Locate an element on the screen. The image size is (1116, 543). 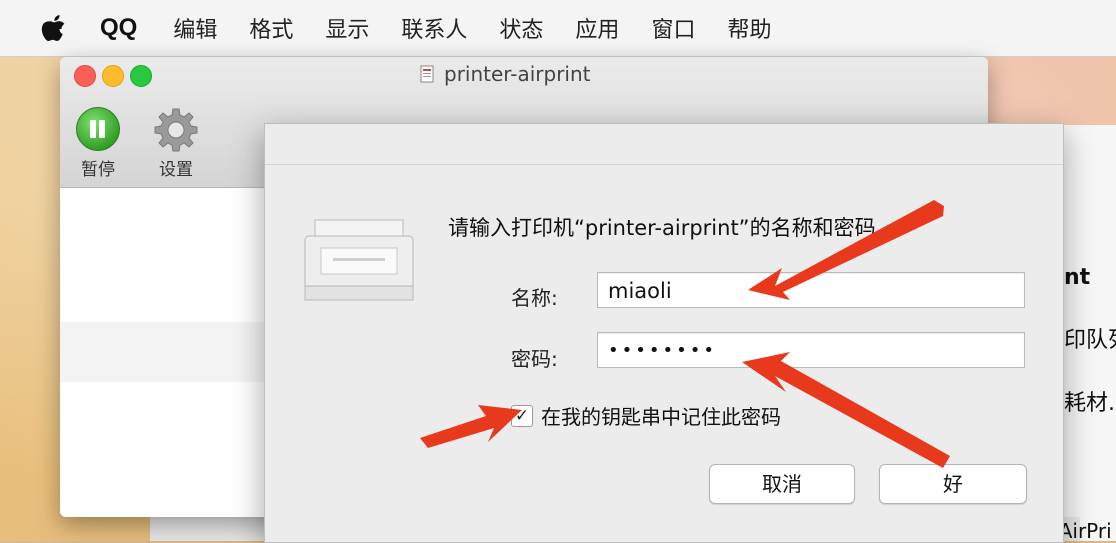
password-label: 密码: is located at coordinates (534, 359).